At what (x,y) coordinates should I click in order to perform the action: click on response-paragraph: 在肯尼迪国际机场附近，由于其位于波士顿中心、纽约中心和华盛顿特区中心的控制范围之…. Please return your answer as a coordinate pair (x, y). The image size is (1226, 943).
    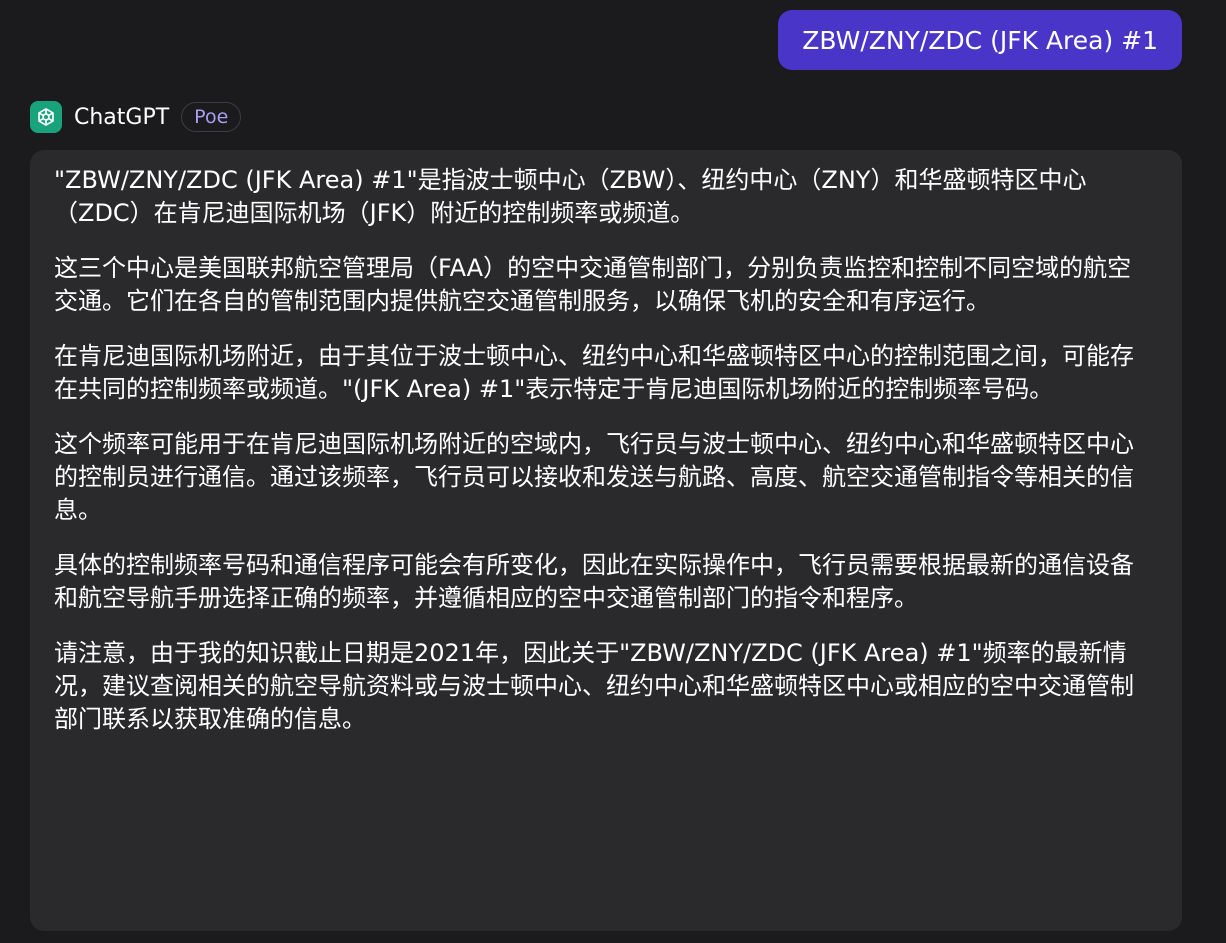
    Looking at the image, I should click on (594, 372).